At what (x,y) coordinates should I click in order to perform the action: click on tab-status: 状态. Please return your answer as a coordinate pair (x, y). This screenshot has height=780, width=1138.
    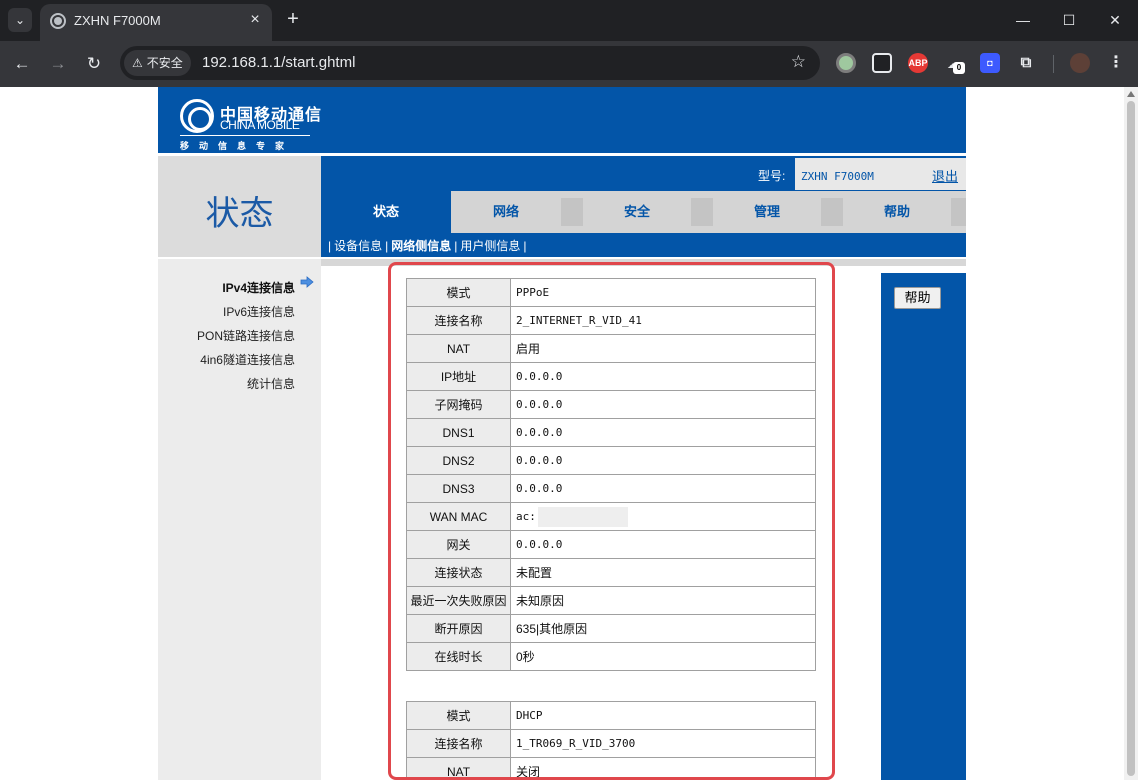
    Looking at the image, I should click on (386, 212).